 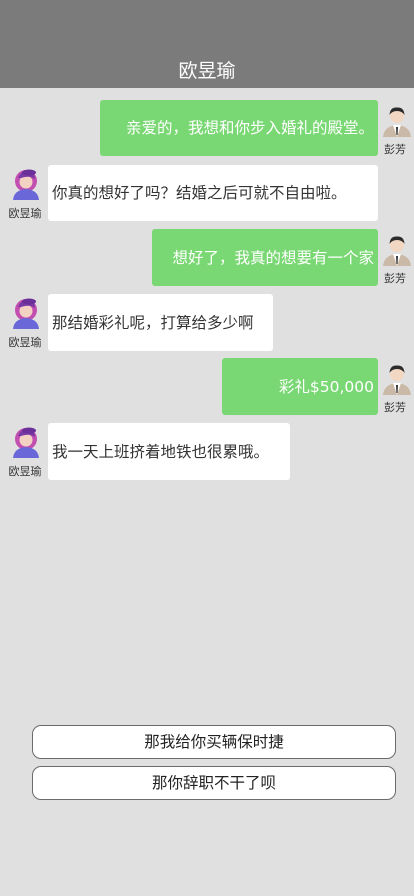 What do you see at coordinates (326, 386) in the screenshot?
I see `message-text: 彩礼$50,000` at bounding box center [326, 386].